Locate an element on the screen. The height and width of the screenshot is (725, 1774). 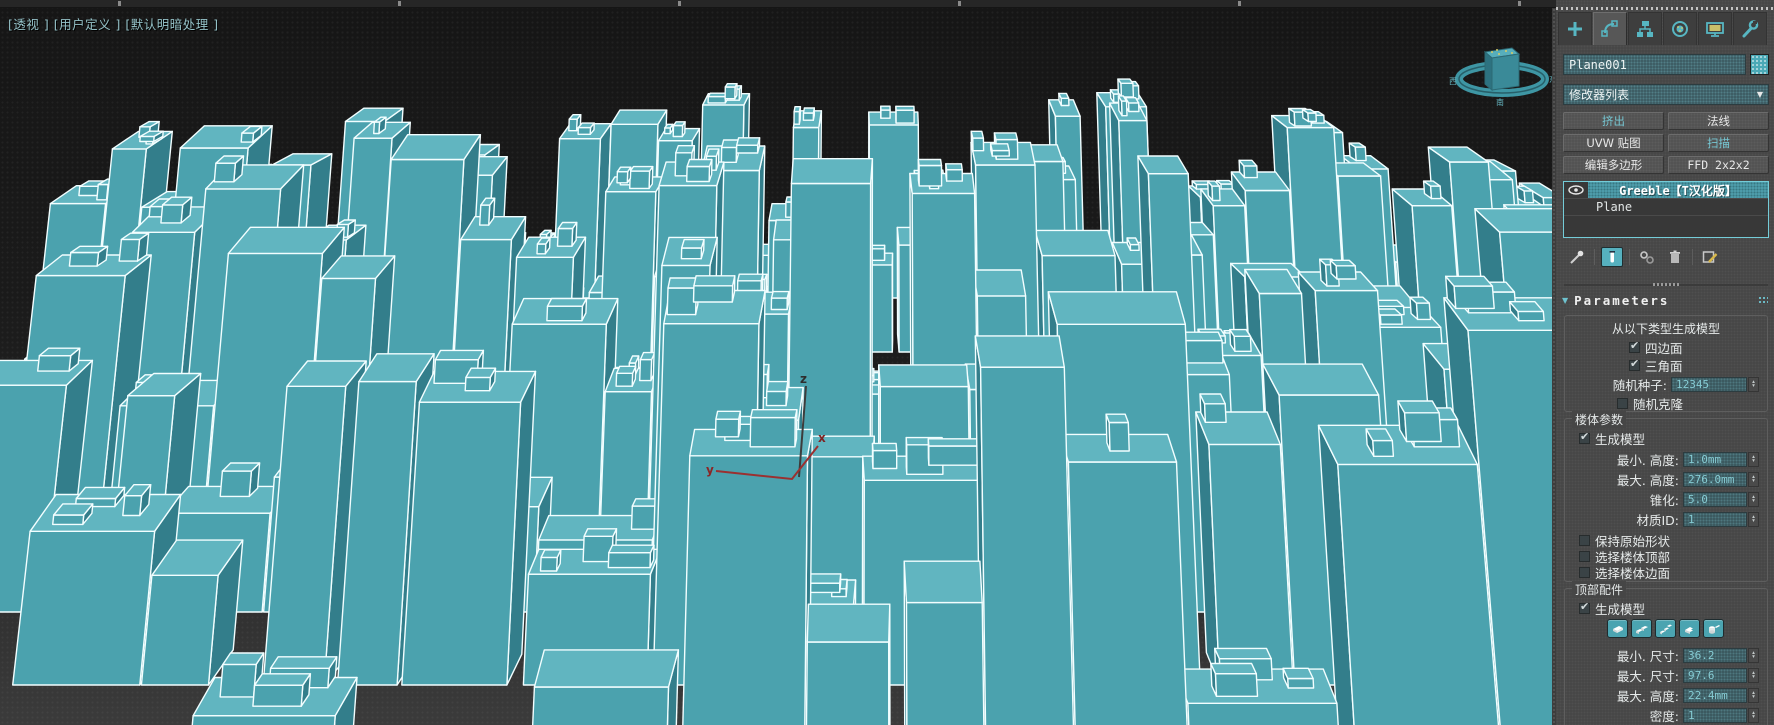
modify-tab is located at coordinates (1610, 28).